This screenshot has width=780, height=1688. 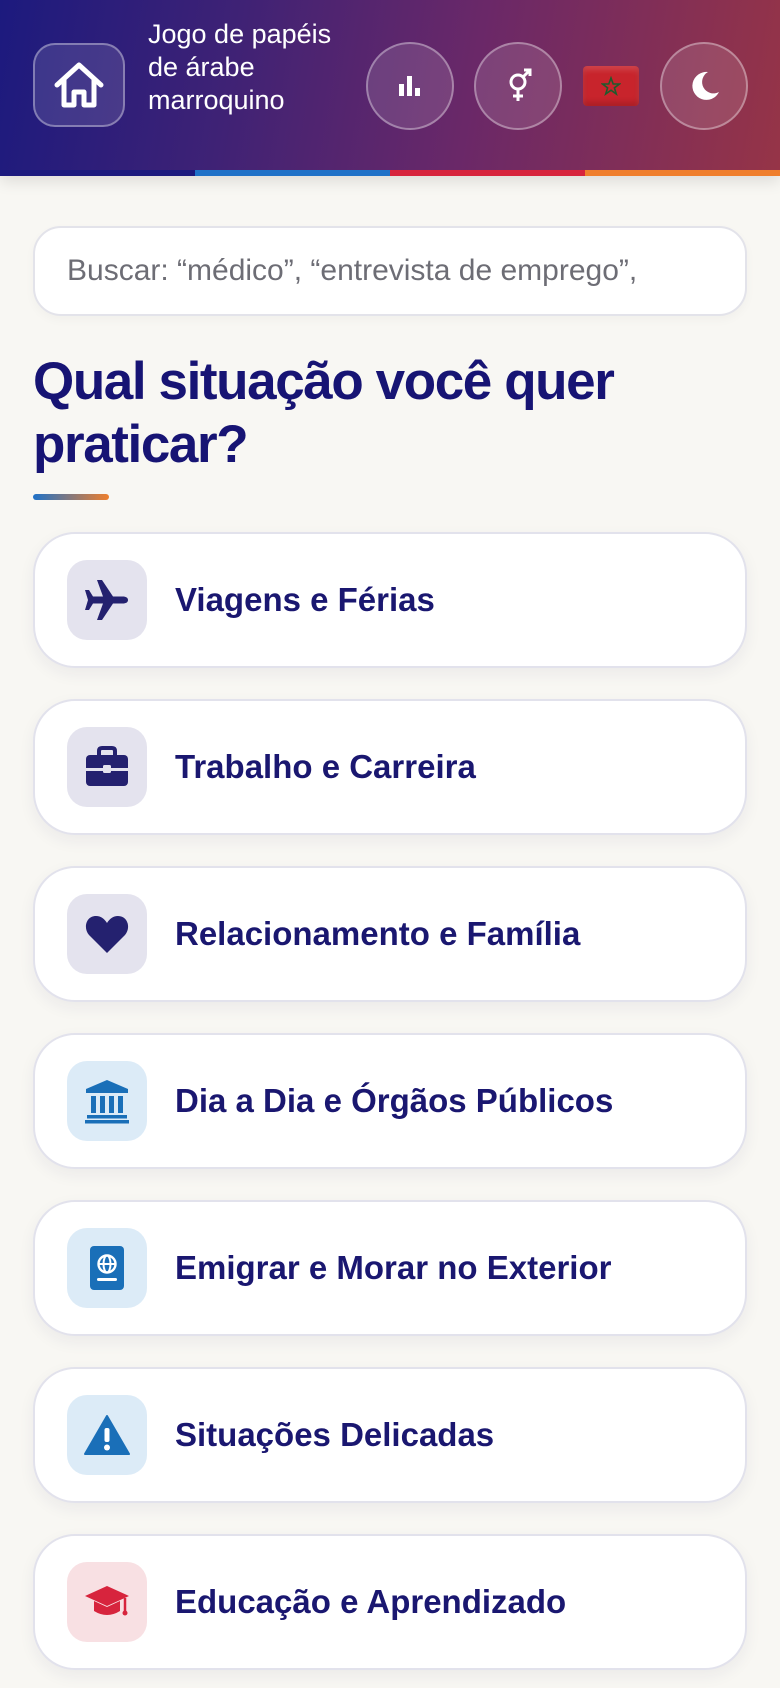 I want to click on category-card-relationships: Relacionamento e Família, so click(x=390, y=934).